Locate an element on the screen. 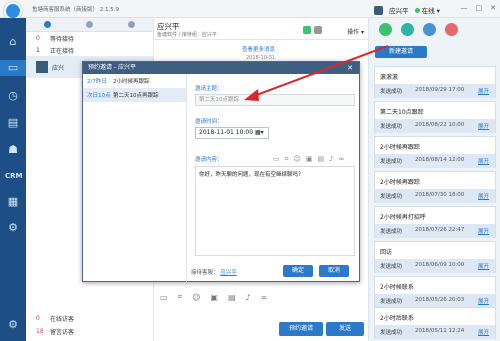 Image resolution: width=500 pixels, height=341 pixels. messages-count: 18 is located at coordinates (40, 331).